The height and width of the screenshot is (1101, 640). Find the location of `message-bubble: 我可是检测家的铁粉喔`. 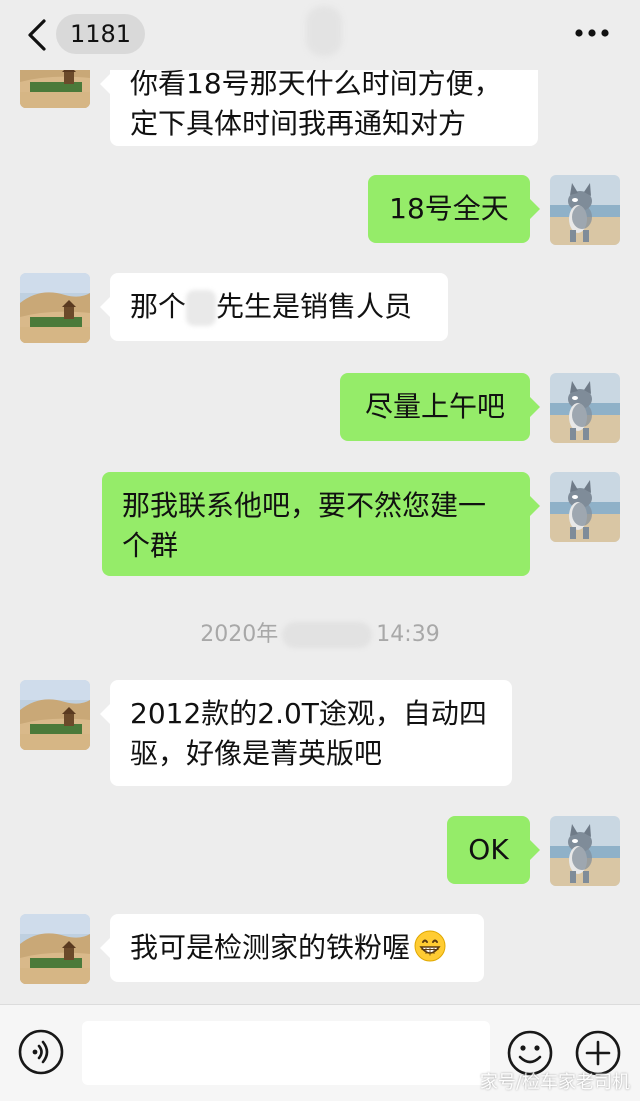

message-bubble: 我可是检测家的铁粉喔 is located at coordinates (292, 948).